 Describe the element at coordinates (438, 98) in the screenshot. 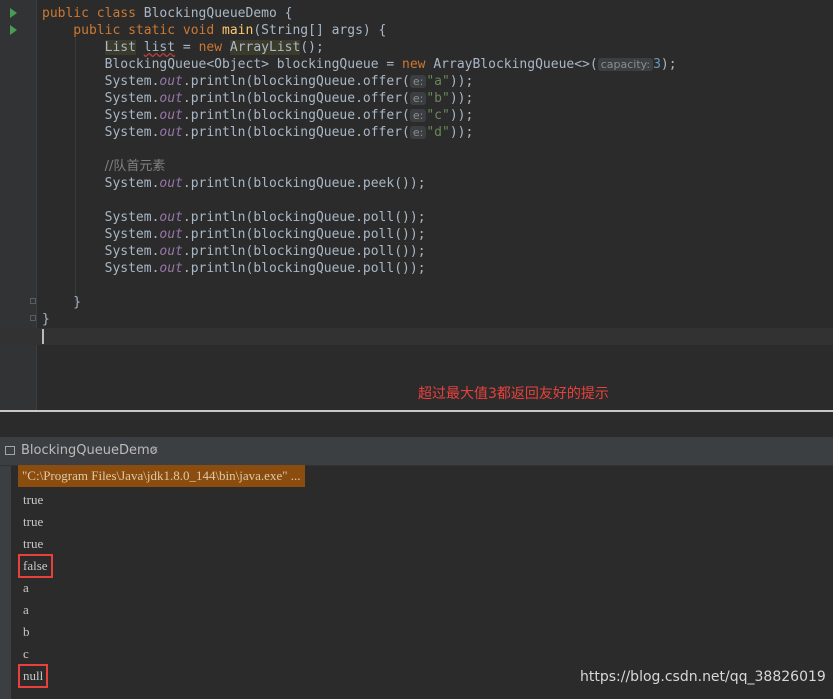

I see `code-token: "b"` at that location.